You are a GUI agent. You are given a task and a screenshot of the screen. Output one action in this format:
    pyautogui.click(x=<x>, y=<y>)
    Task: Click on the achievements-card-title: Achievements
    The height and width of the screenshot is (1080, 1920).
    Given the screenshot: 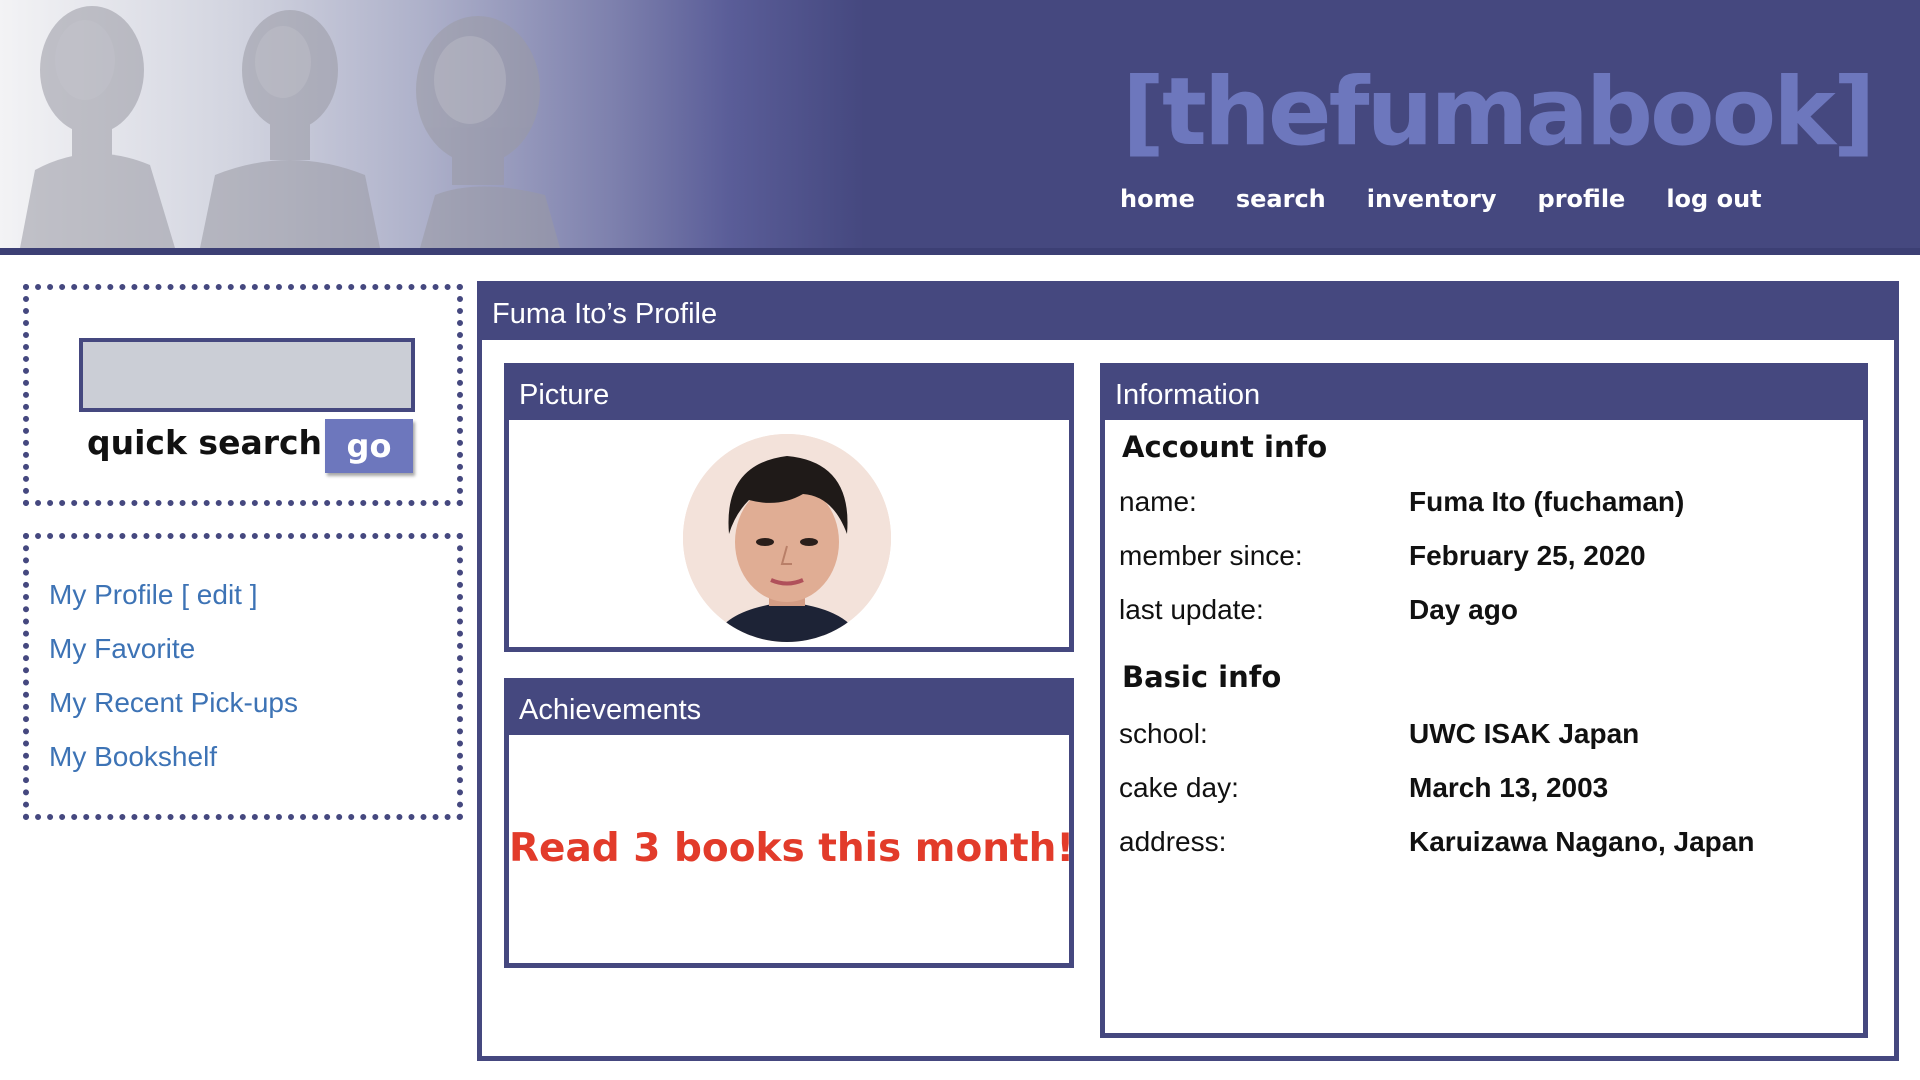 What is the action you would take?
    pyautogui.click(x=789, y=709)
    